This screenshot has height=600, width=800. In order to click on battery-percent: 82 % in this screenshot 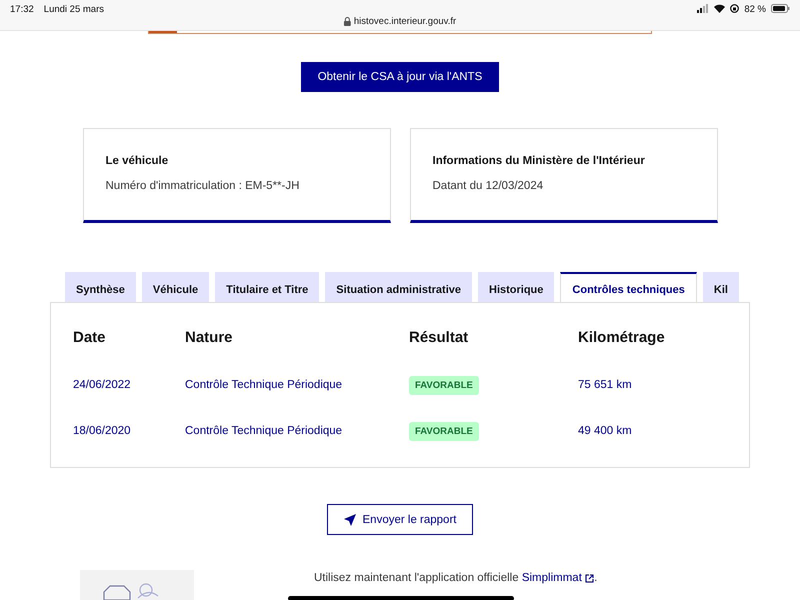, I will do `click(755, 9)`.